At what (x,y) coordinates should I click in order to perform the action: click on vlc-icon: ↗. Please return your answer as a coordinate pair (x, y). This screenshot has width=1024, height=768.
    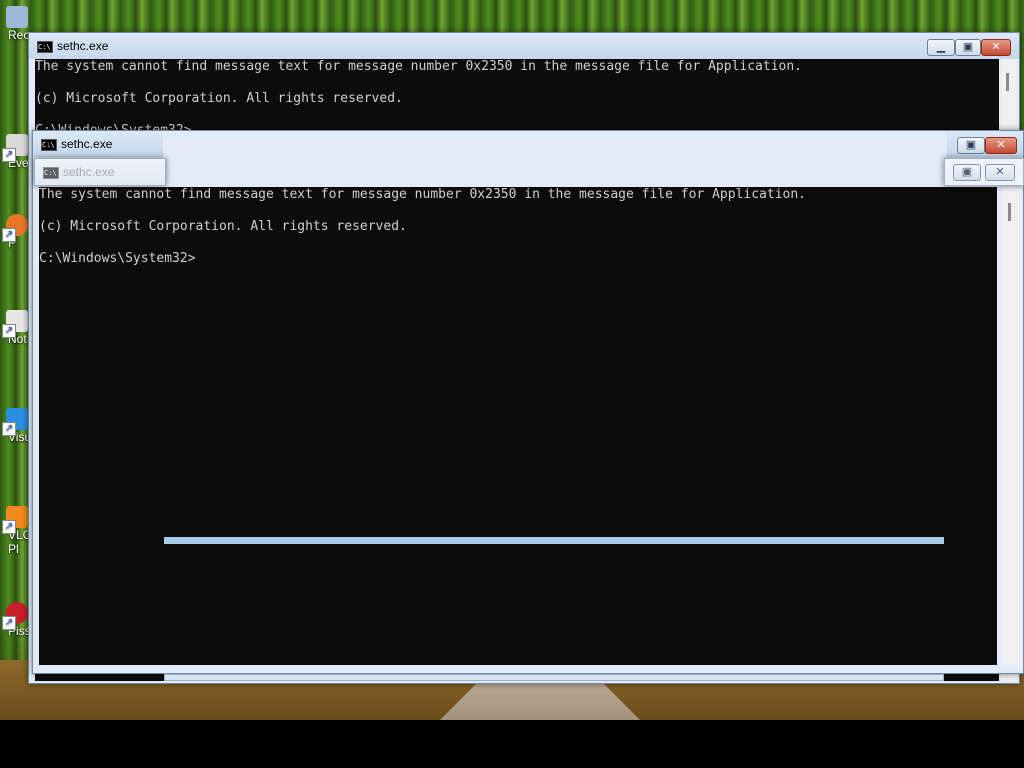
    Looking at the image, I should click on (15, 520).